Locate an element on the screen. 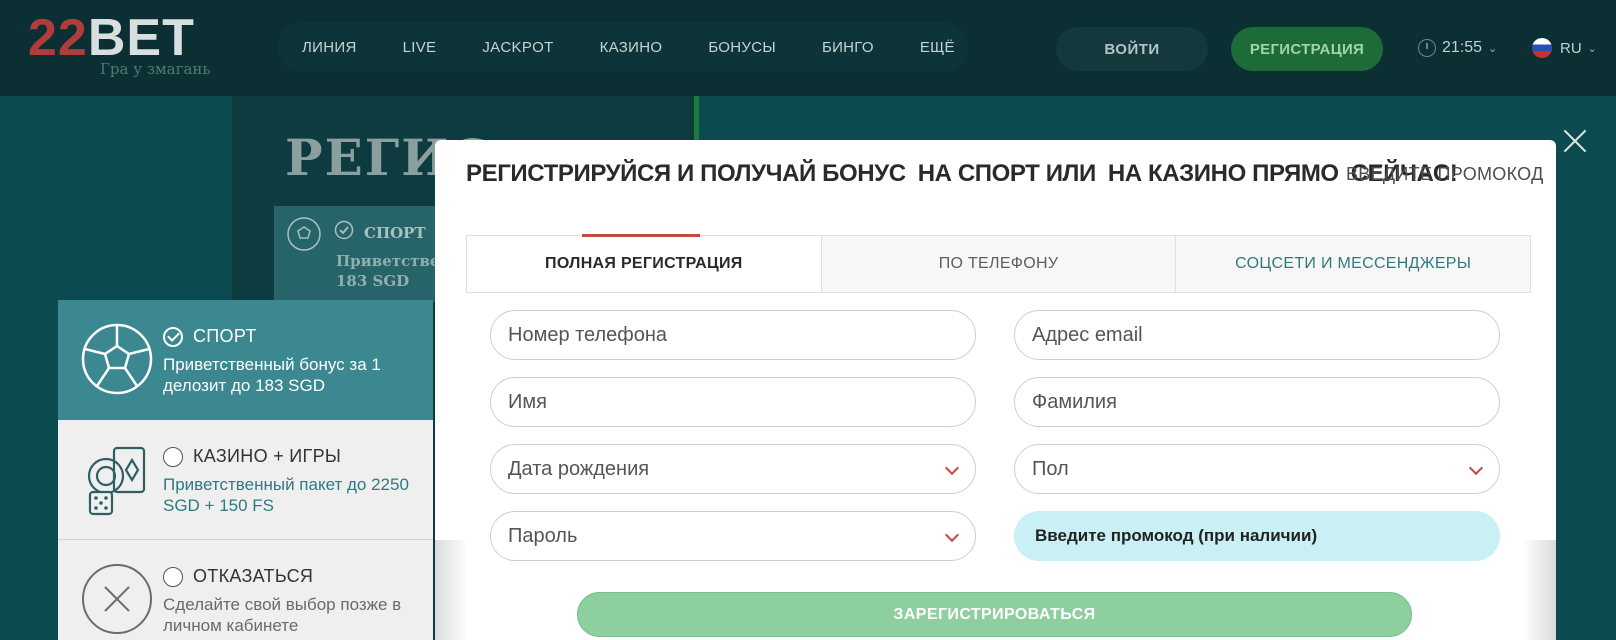 Image resolution: width=1616 pixels, height=640 pixels. promo-placeholder: Введите промокод (при наличии) is located at coordinates (1176, 535).